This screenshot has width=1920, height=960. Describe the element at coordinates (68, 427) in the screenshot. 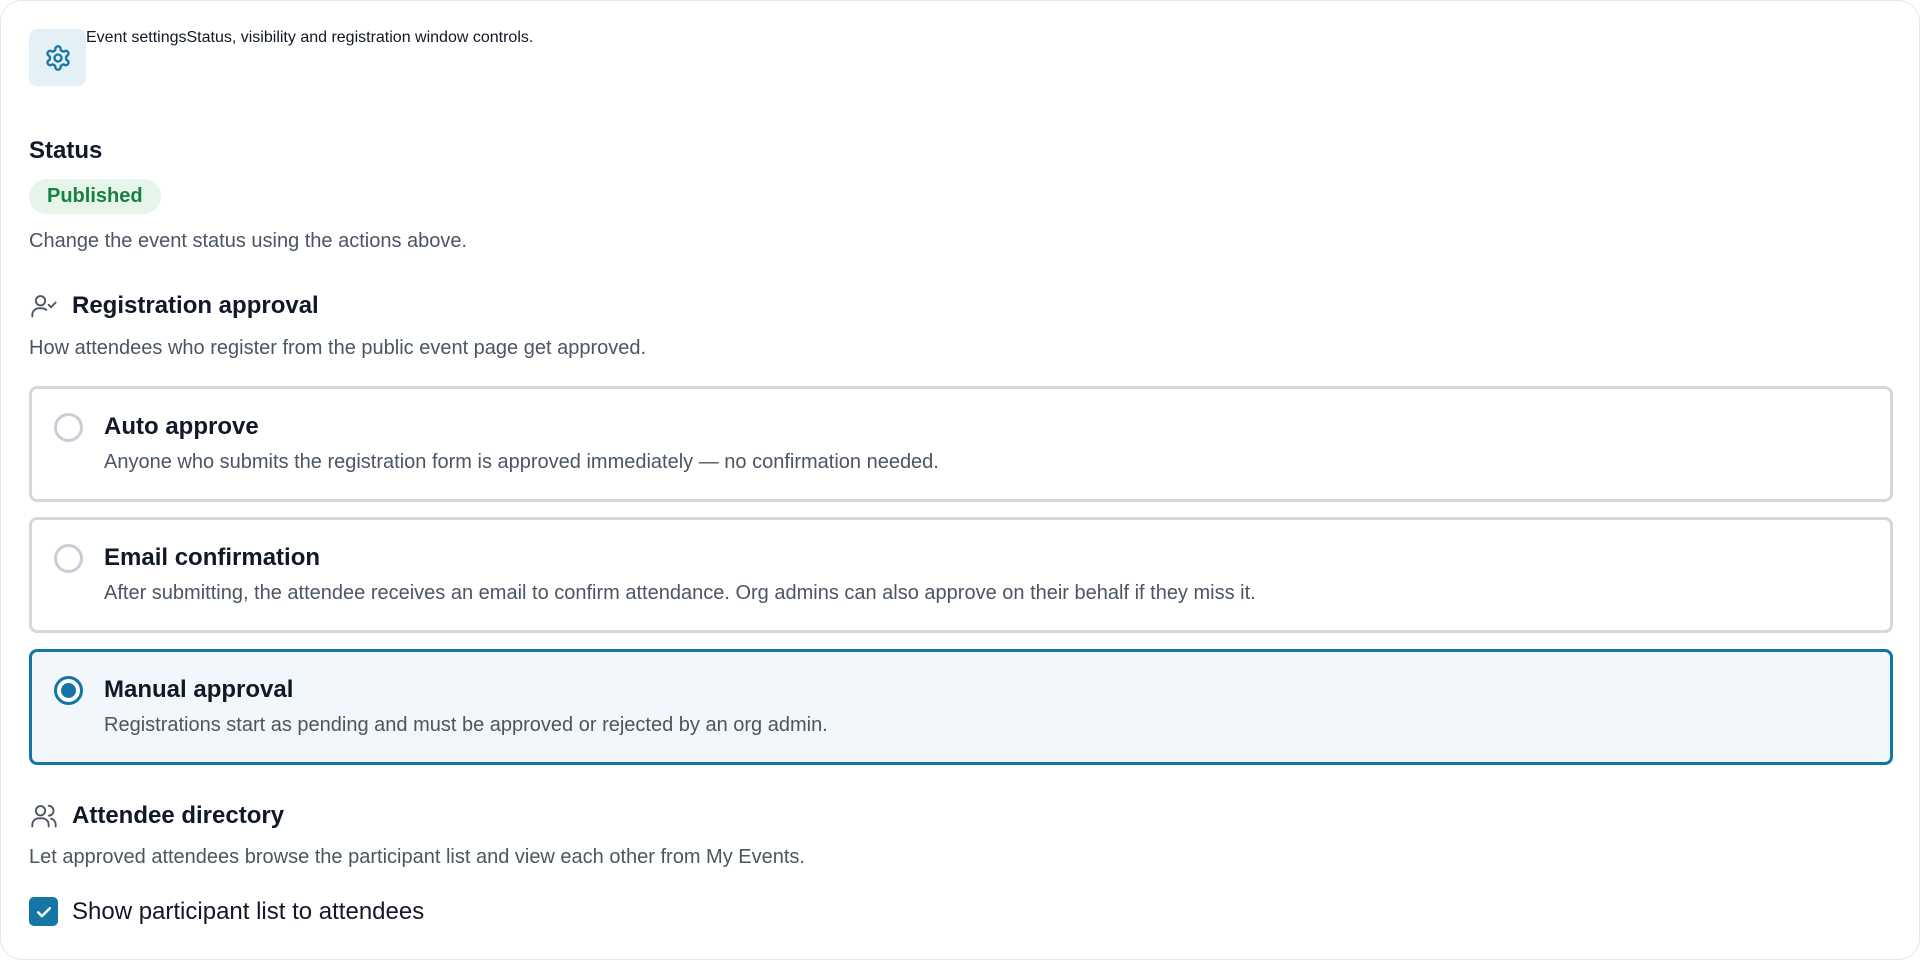

I see `radio-auto-approve` at that location.